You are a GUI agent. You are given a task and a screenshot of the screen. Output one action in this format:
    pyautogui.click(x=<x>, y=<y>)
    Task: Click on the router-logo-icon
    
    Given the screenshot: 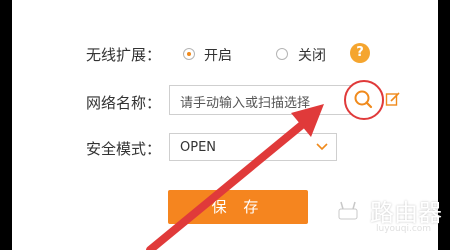 What is the action you would take?
    pyautogui.click(x=348, y=212)
    